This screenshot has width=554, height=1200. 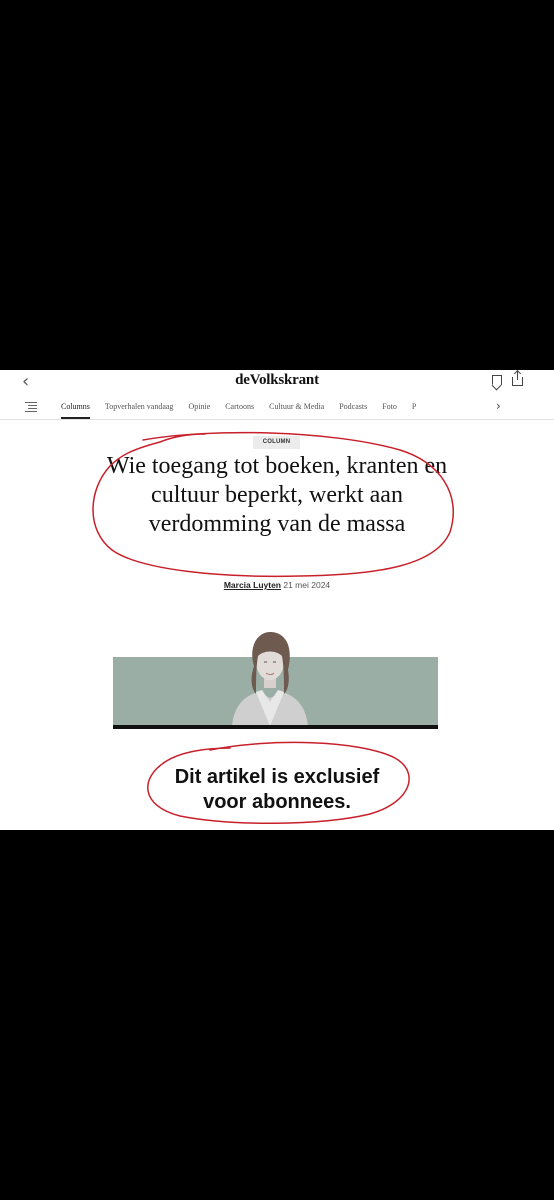 I want to click on tab-cartoons: Cartoons, so click(x=239, y=409).